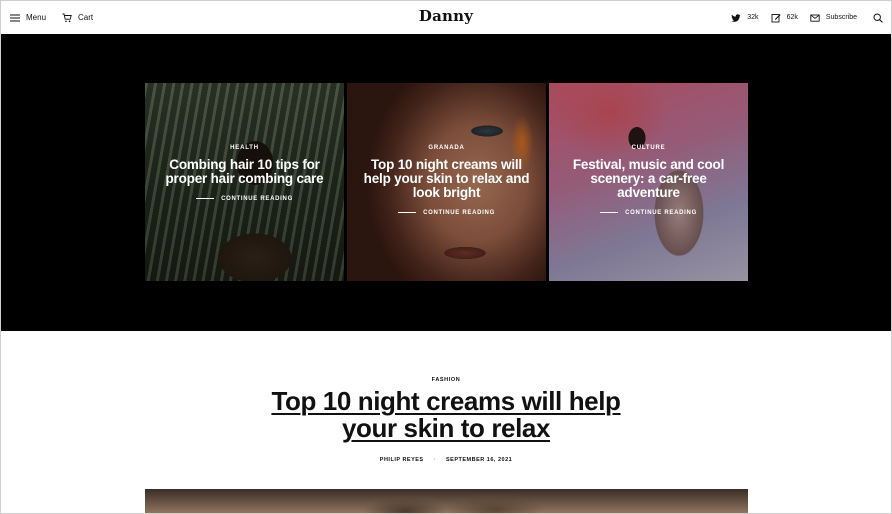  Describe the element at coordinates (648, 148) in the screenshot. I see `card-category: CULTURE` at that location.